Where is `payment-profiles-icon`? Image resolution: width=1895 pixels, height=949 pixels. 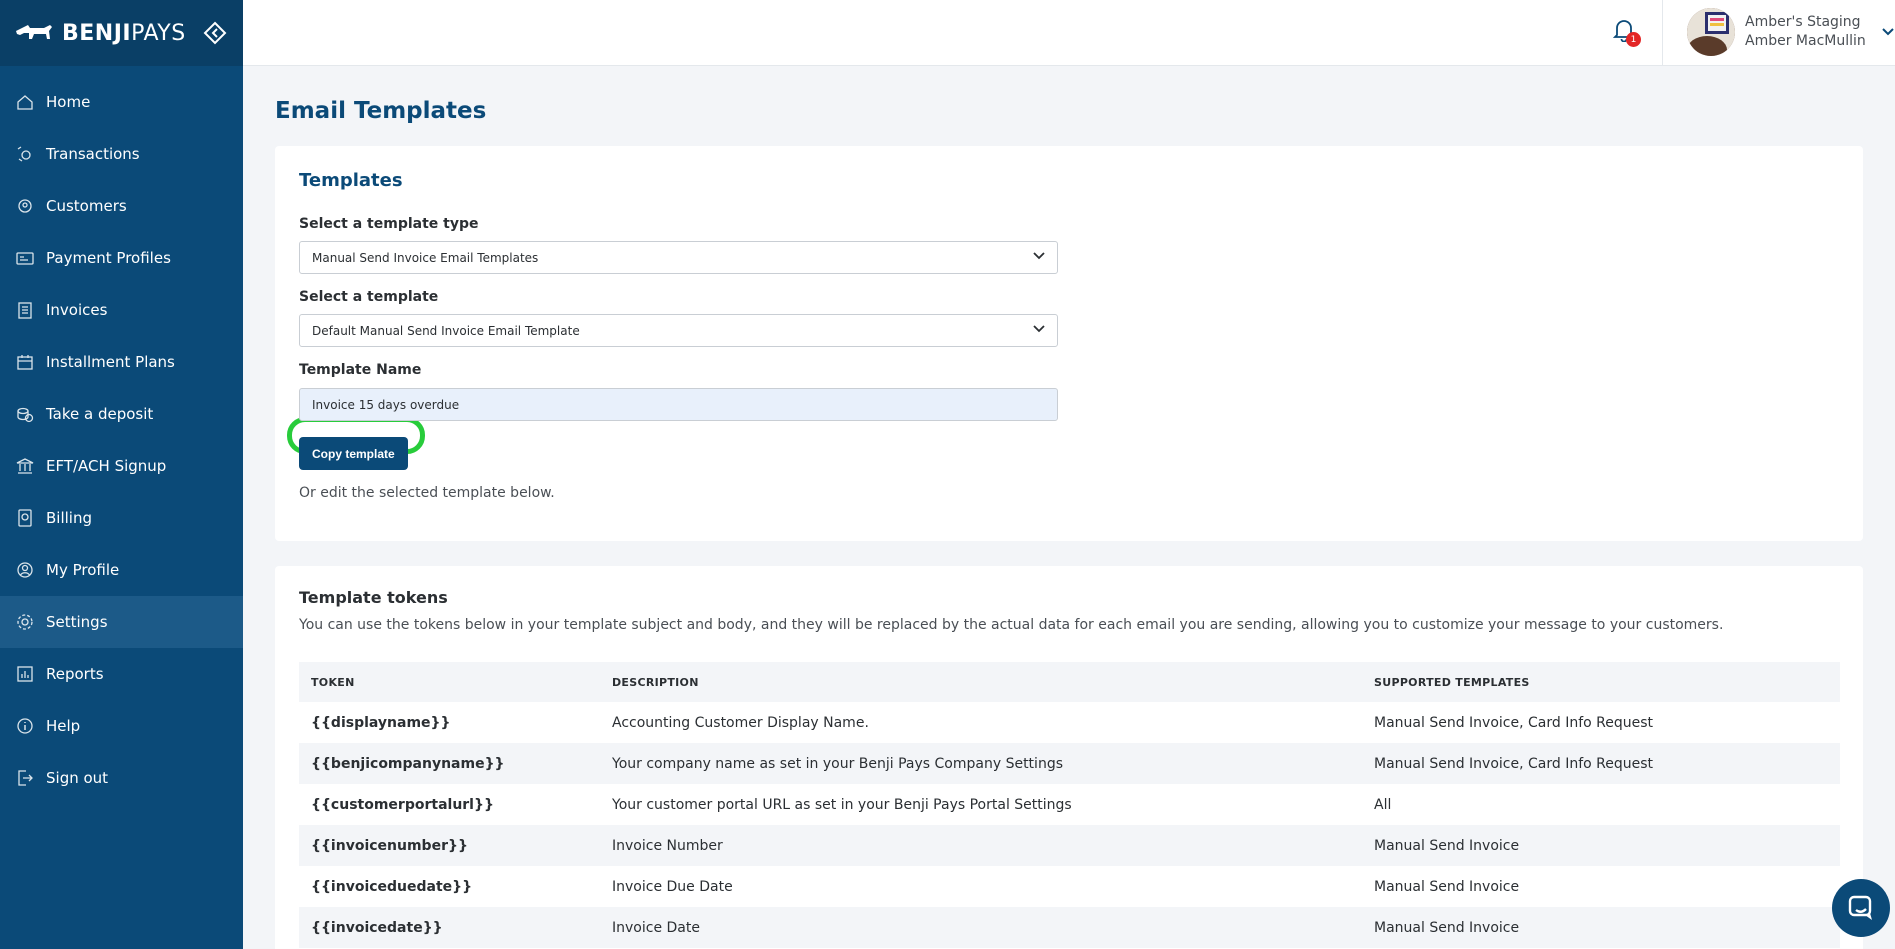 payment-profiles-icon is located at coordinates (25, 258).